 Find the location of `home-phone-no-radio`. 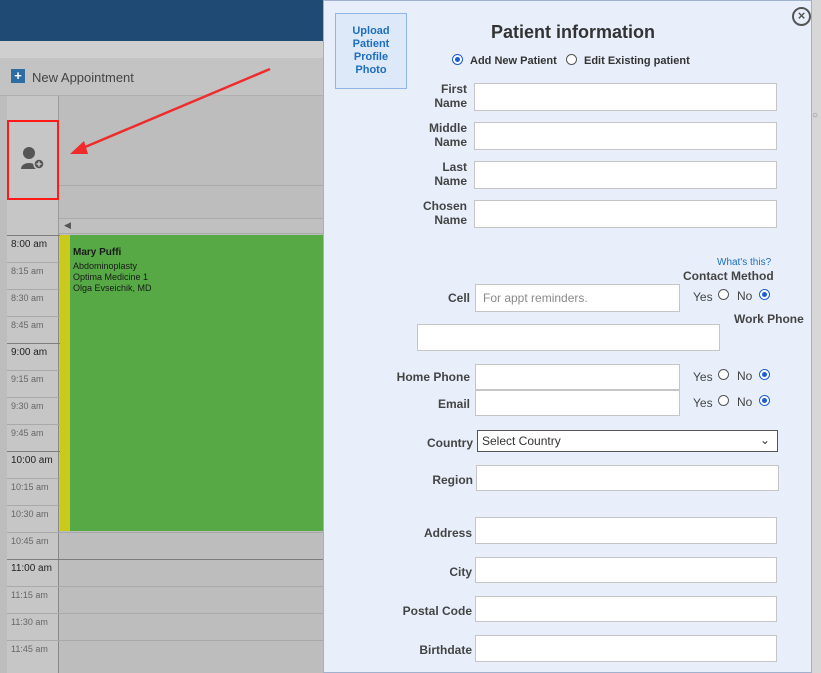

home-phone-no-radio is located at coordinates (764, 374).